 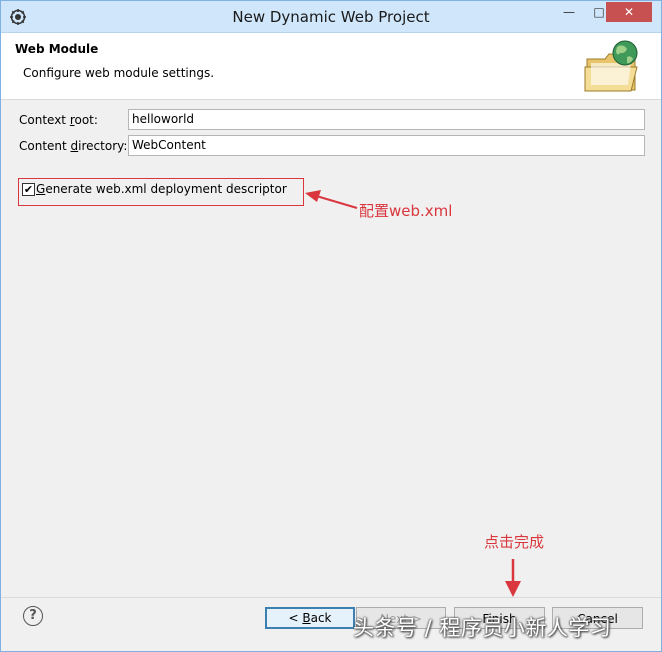 I want to click on footer-divider, so click(x=331, y=597).